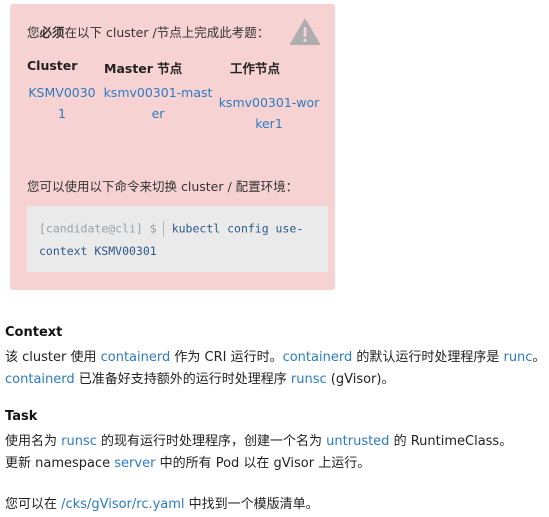  Describe the element at coordinates (33, 504) in the screenshot. I see `task-l3-text-a: 您可以在` at that location.